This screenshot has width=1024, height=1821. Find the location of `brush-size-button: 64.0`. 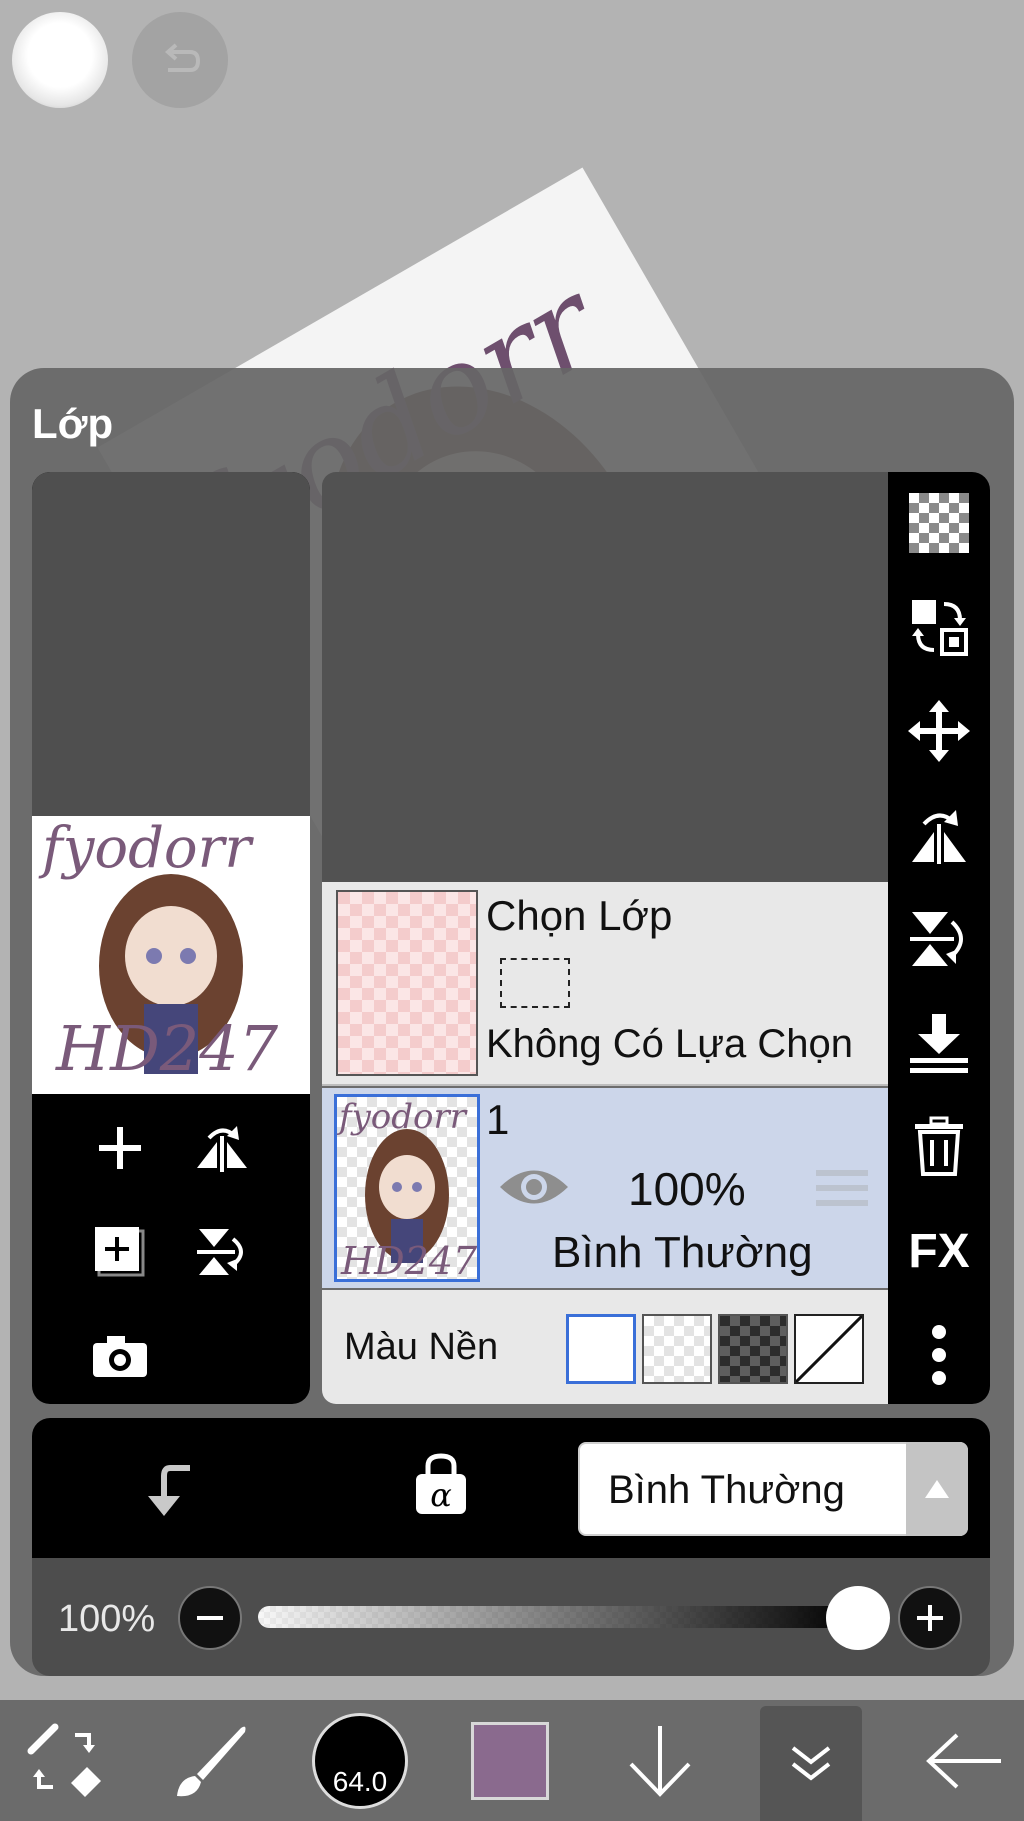

brush-size-button: 64.0 is located at coordinates (360, 1760).